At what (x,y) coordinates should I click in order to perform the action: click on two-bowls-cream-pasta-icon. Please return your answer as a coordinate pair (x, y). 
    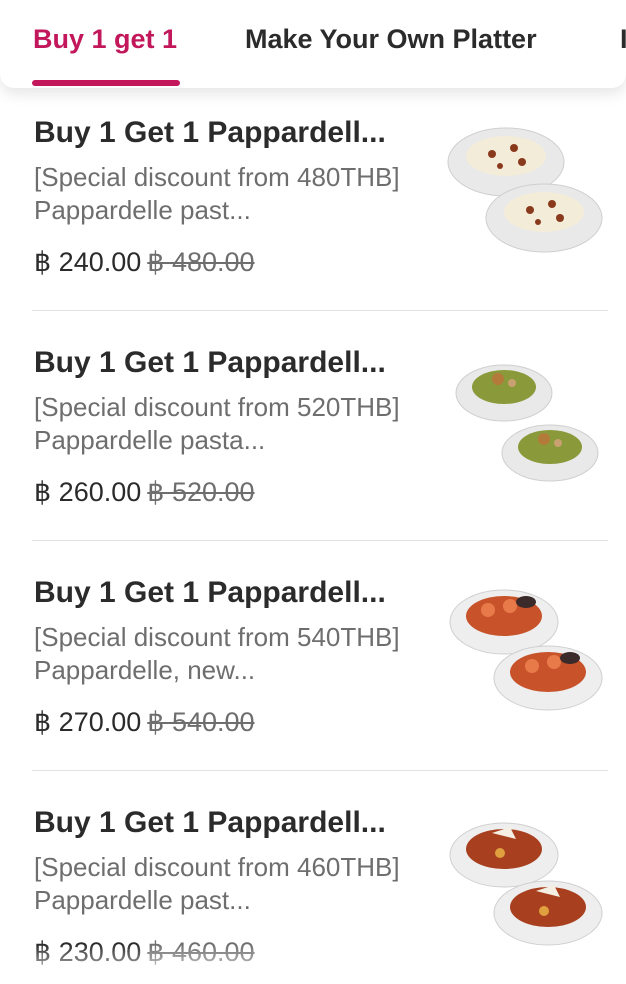
    Looking at the image, I should click on (525, 190).